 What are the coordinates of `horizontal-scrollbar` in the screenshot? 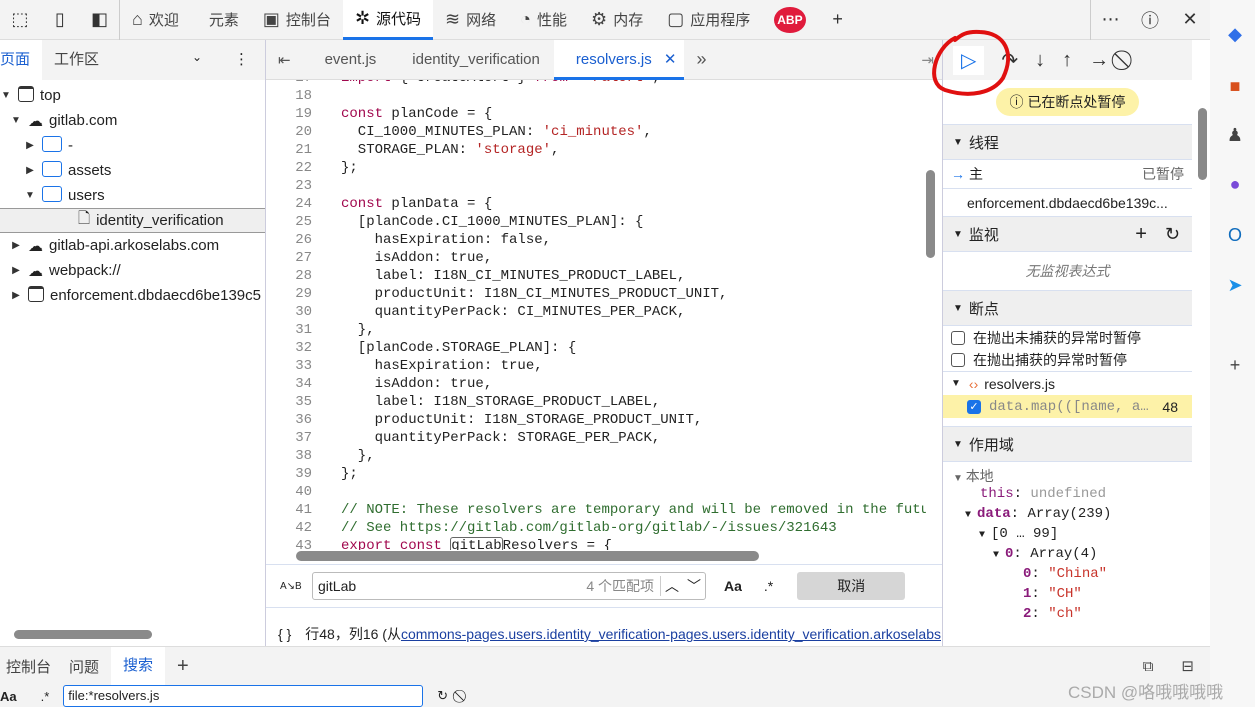 It's located at (83, 634).